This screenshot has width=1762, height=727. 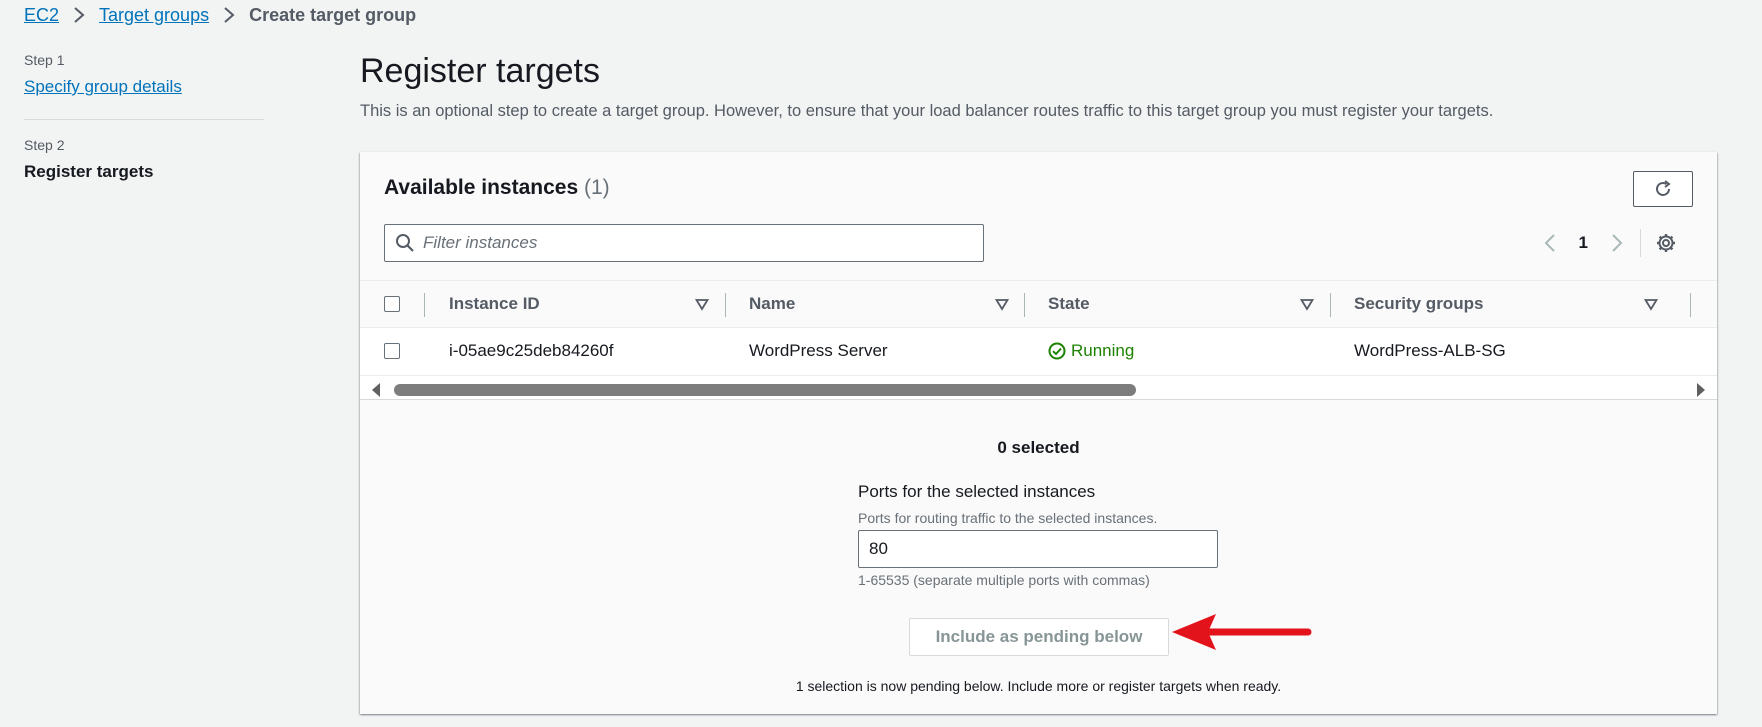 What do you see at coordinates (376, 390) in the screenshot?
I see `scroll-left-arrow` at bounding box center [376, 390].